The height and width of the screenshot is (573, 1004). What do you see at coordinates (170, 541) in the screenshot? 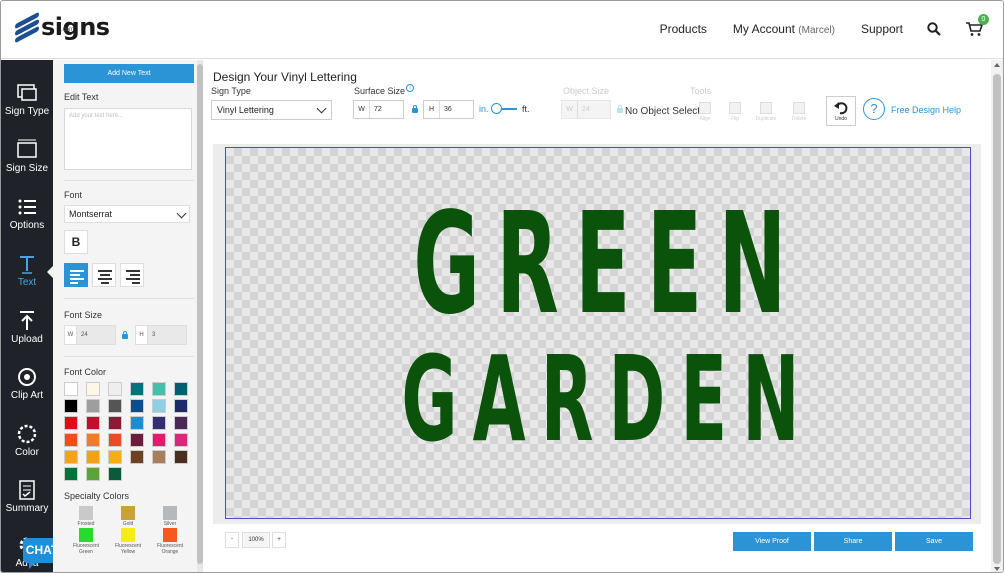
I see `specialty-color-swatch: Fluorescent Orange` at bounding box center [170, 541].